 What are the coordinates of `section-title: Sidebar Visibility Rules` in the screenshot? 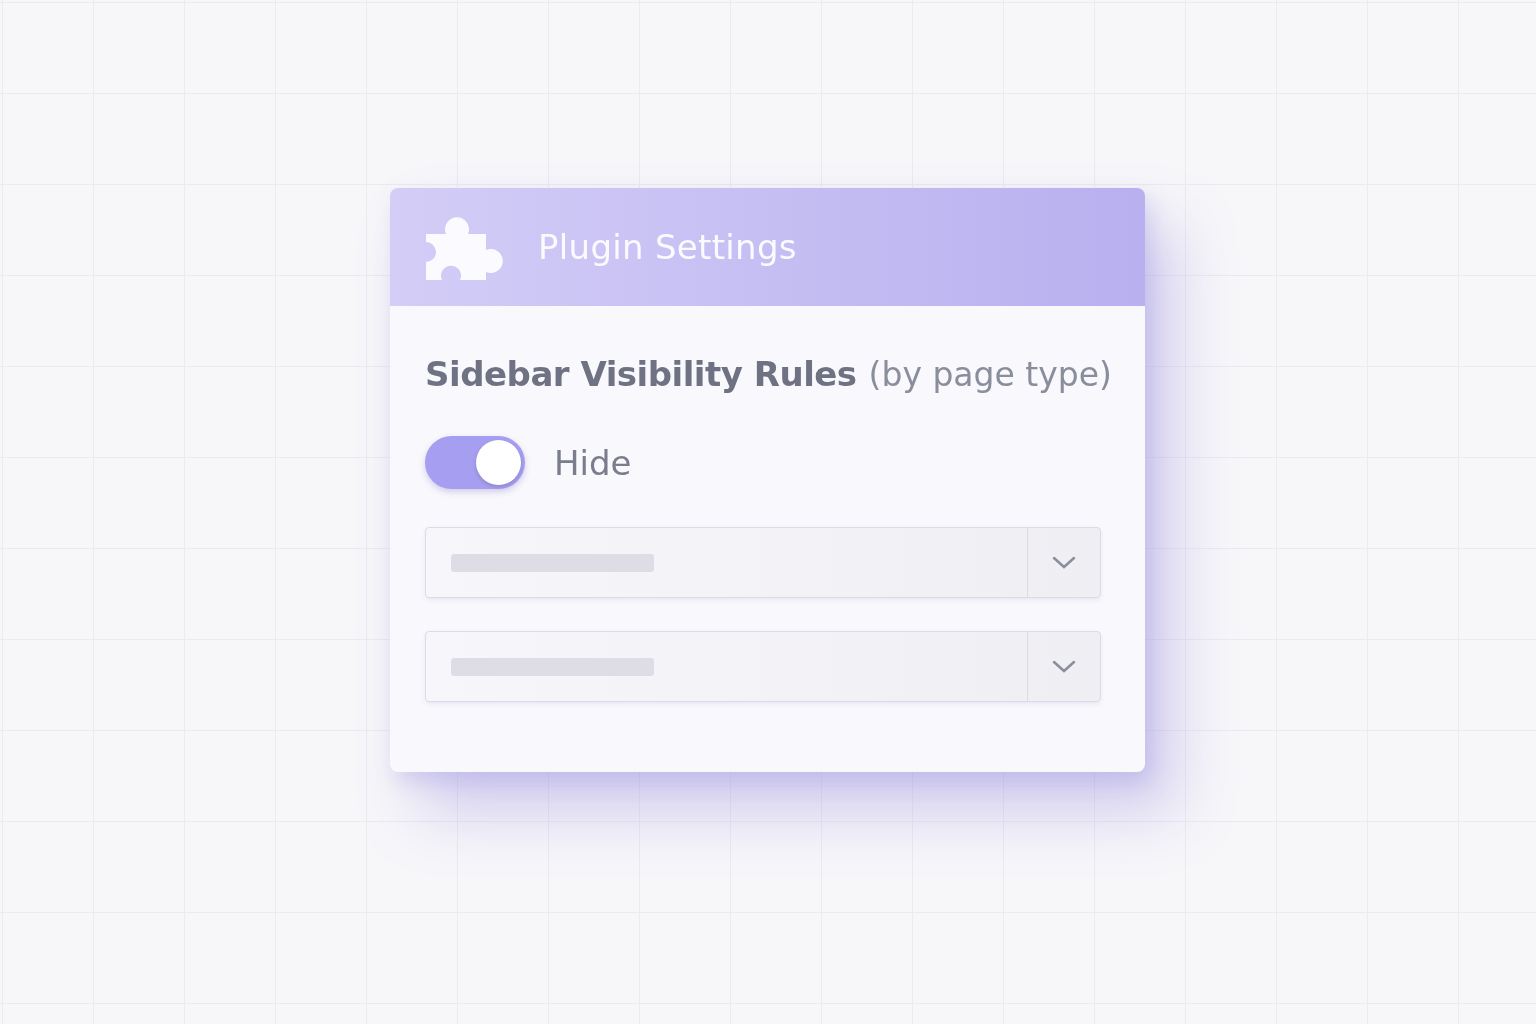 It's located at (641, 374).